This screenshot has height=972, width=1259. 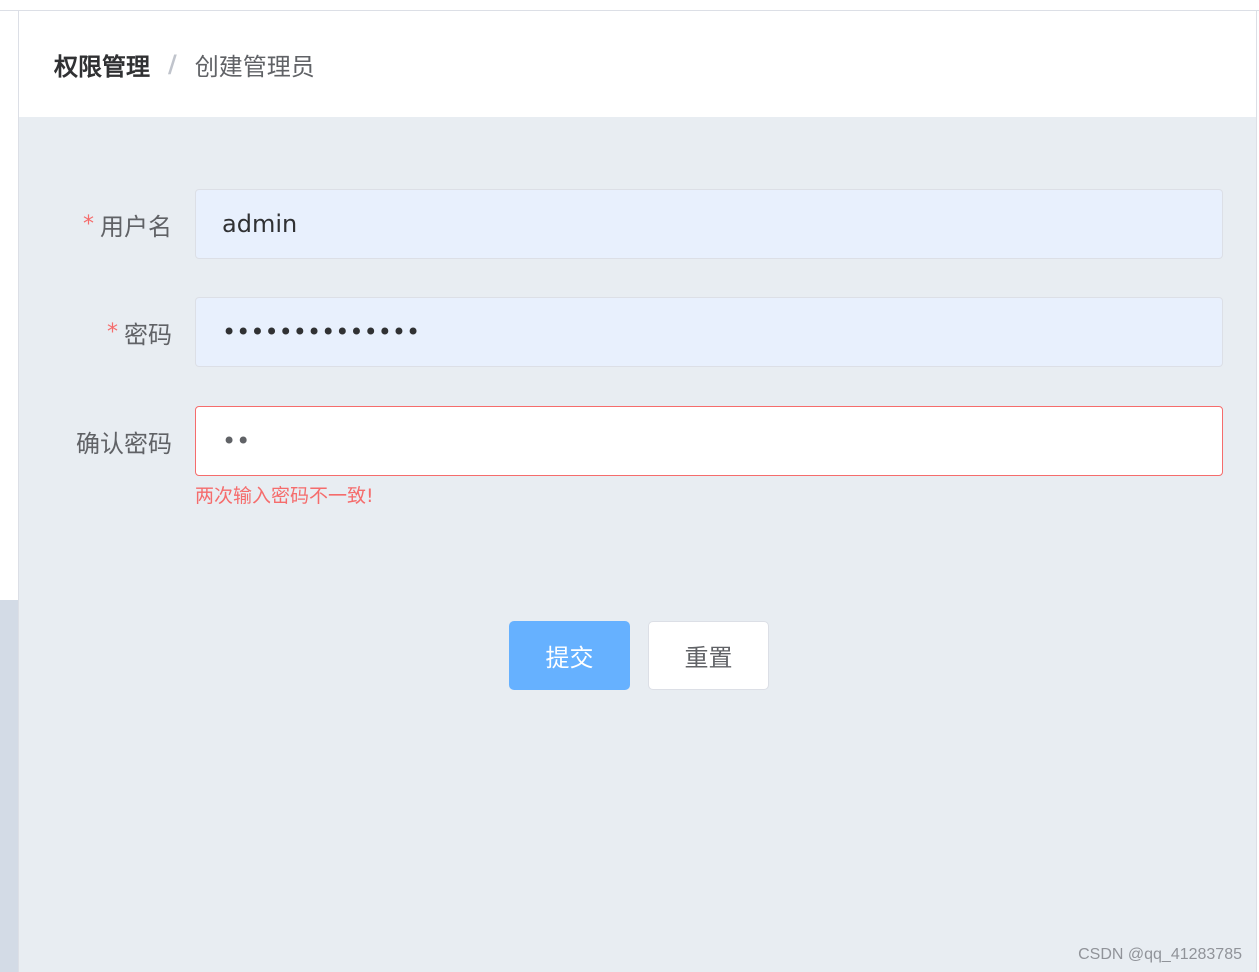 What do you see at coordinates (1160, 954) in the screenshot?
I see `watermark: CSDN @qq_41283785` at bounding box center [1160, 954].